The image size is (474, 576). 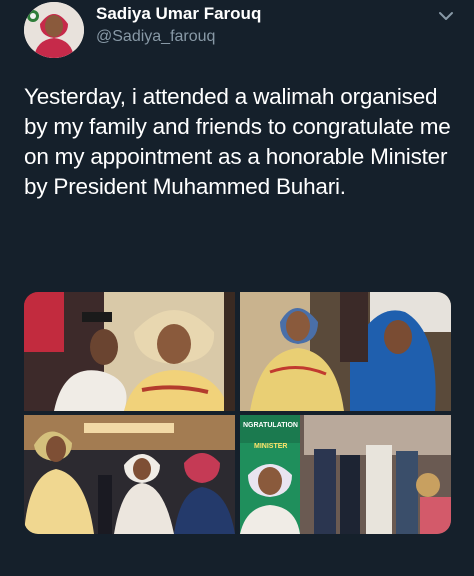 I want to click on banner-line-1: NGRATULATION, so click(x=270, y=425).